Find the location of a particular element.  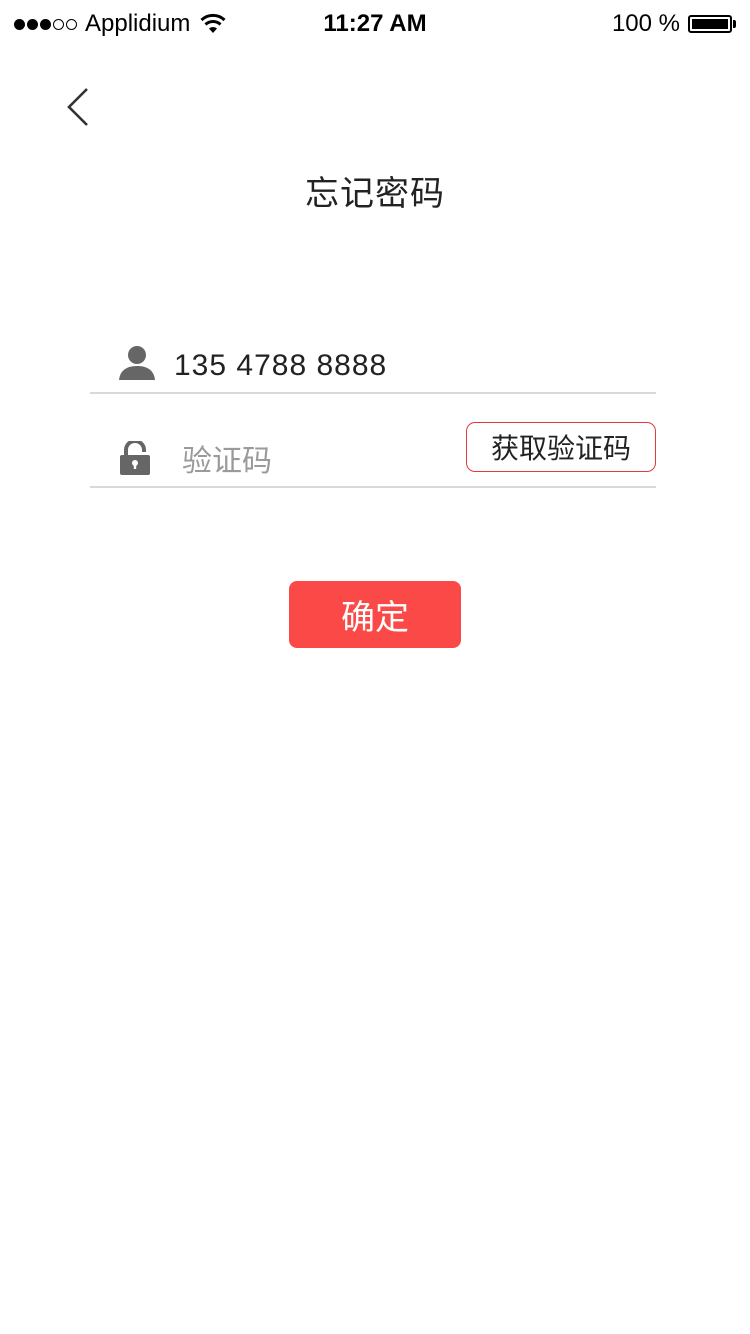

user-icon is located at coordinates (137, 363).